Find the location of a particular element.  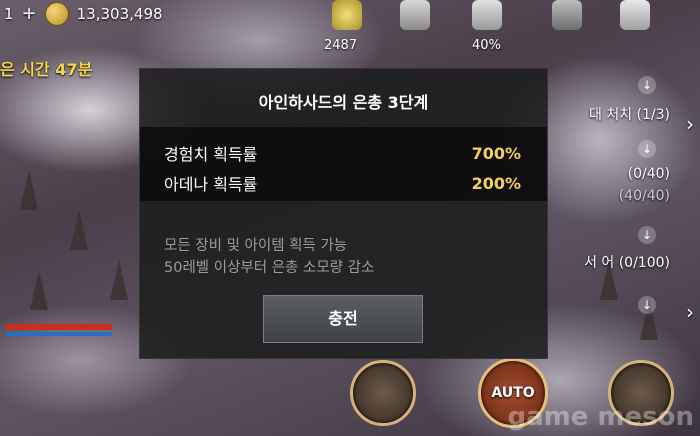

description-line: 50레벨 이상부터 은총 소모량 감소 is located at coordinates (269, 268).